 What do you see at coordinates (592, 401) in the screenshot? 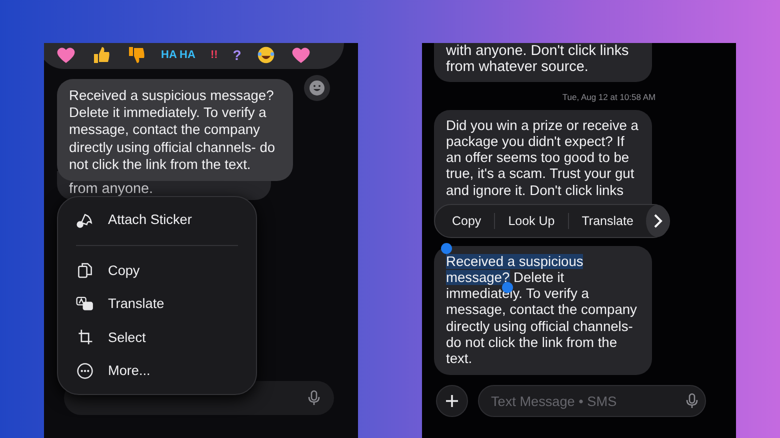
I see `message-field: Text Message • SMS` at bounding box center [592, 401].